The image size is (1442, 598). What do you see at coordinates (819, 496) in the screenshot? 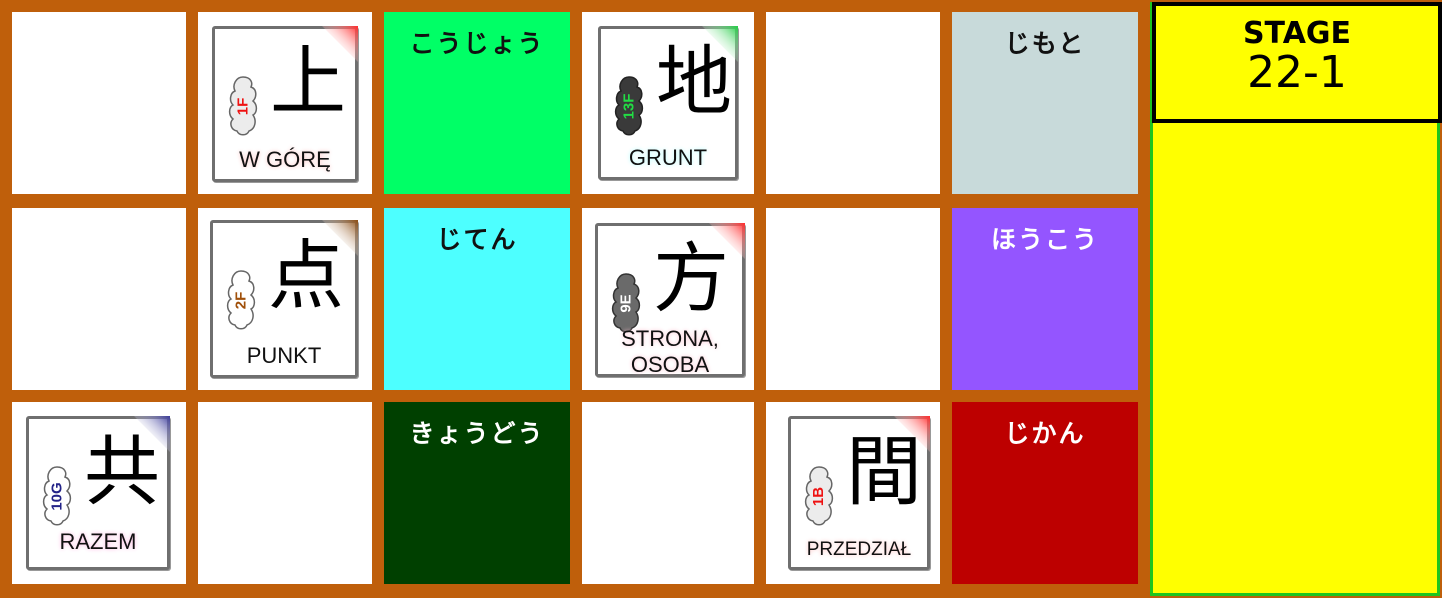
I see `card-code: 1B` at bounding box center [819, 496].